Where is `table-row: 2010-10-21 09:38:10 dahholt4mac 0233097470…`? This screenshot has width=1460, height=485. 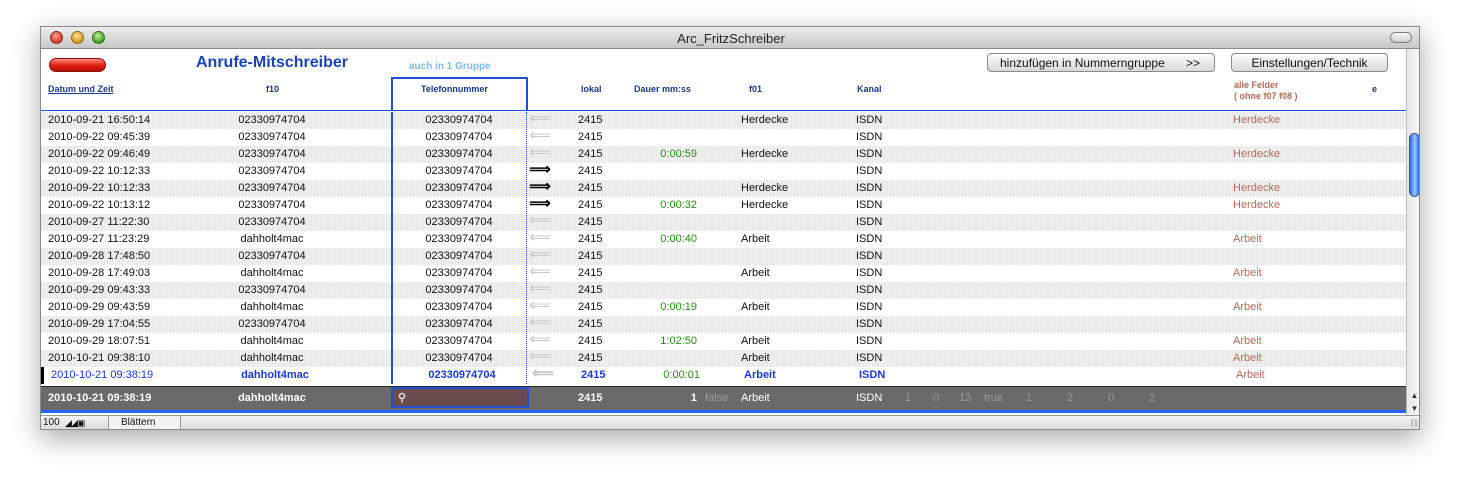 table-row: 2010-10-21 09:38:10 dahholt4mac 0233097470… is located at coordinates (723, 357).